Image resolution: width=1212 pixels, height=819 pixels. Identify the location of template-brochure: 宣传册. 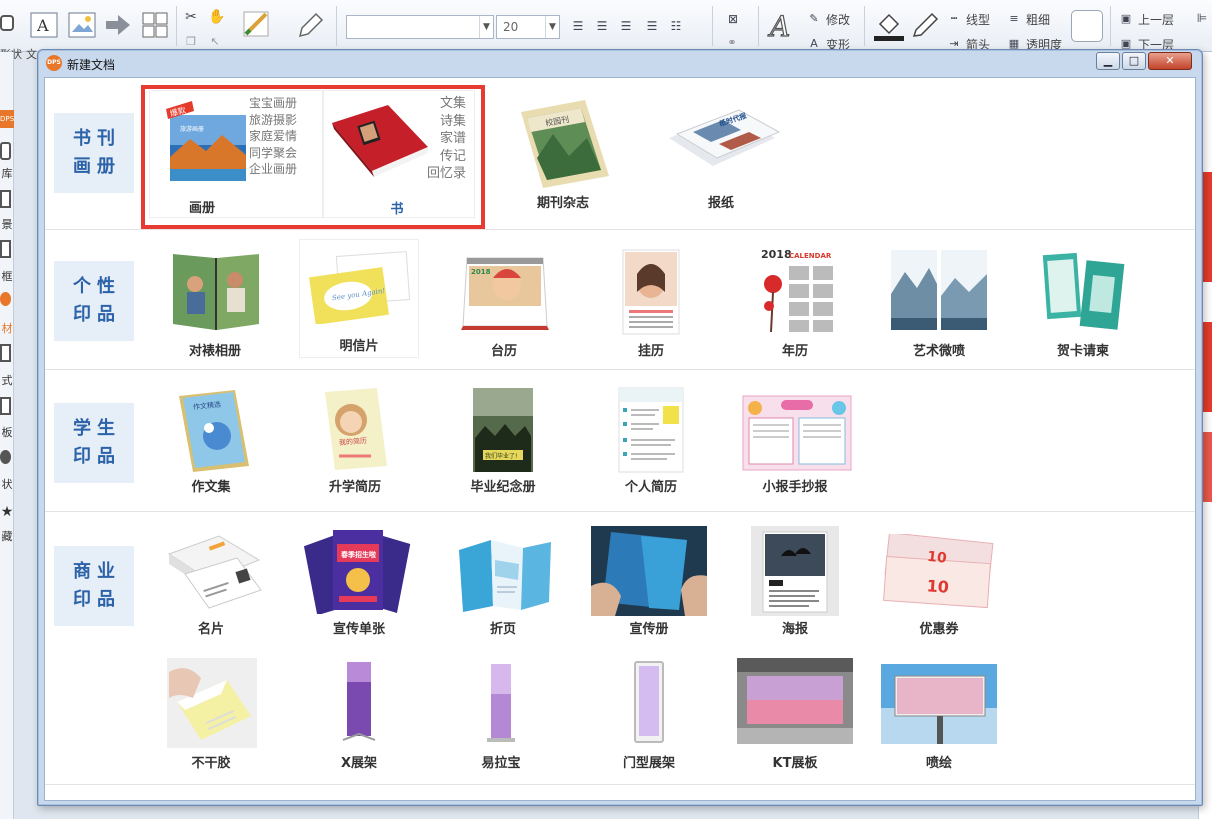
(649, 586).